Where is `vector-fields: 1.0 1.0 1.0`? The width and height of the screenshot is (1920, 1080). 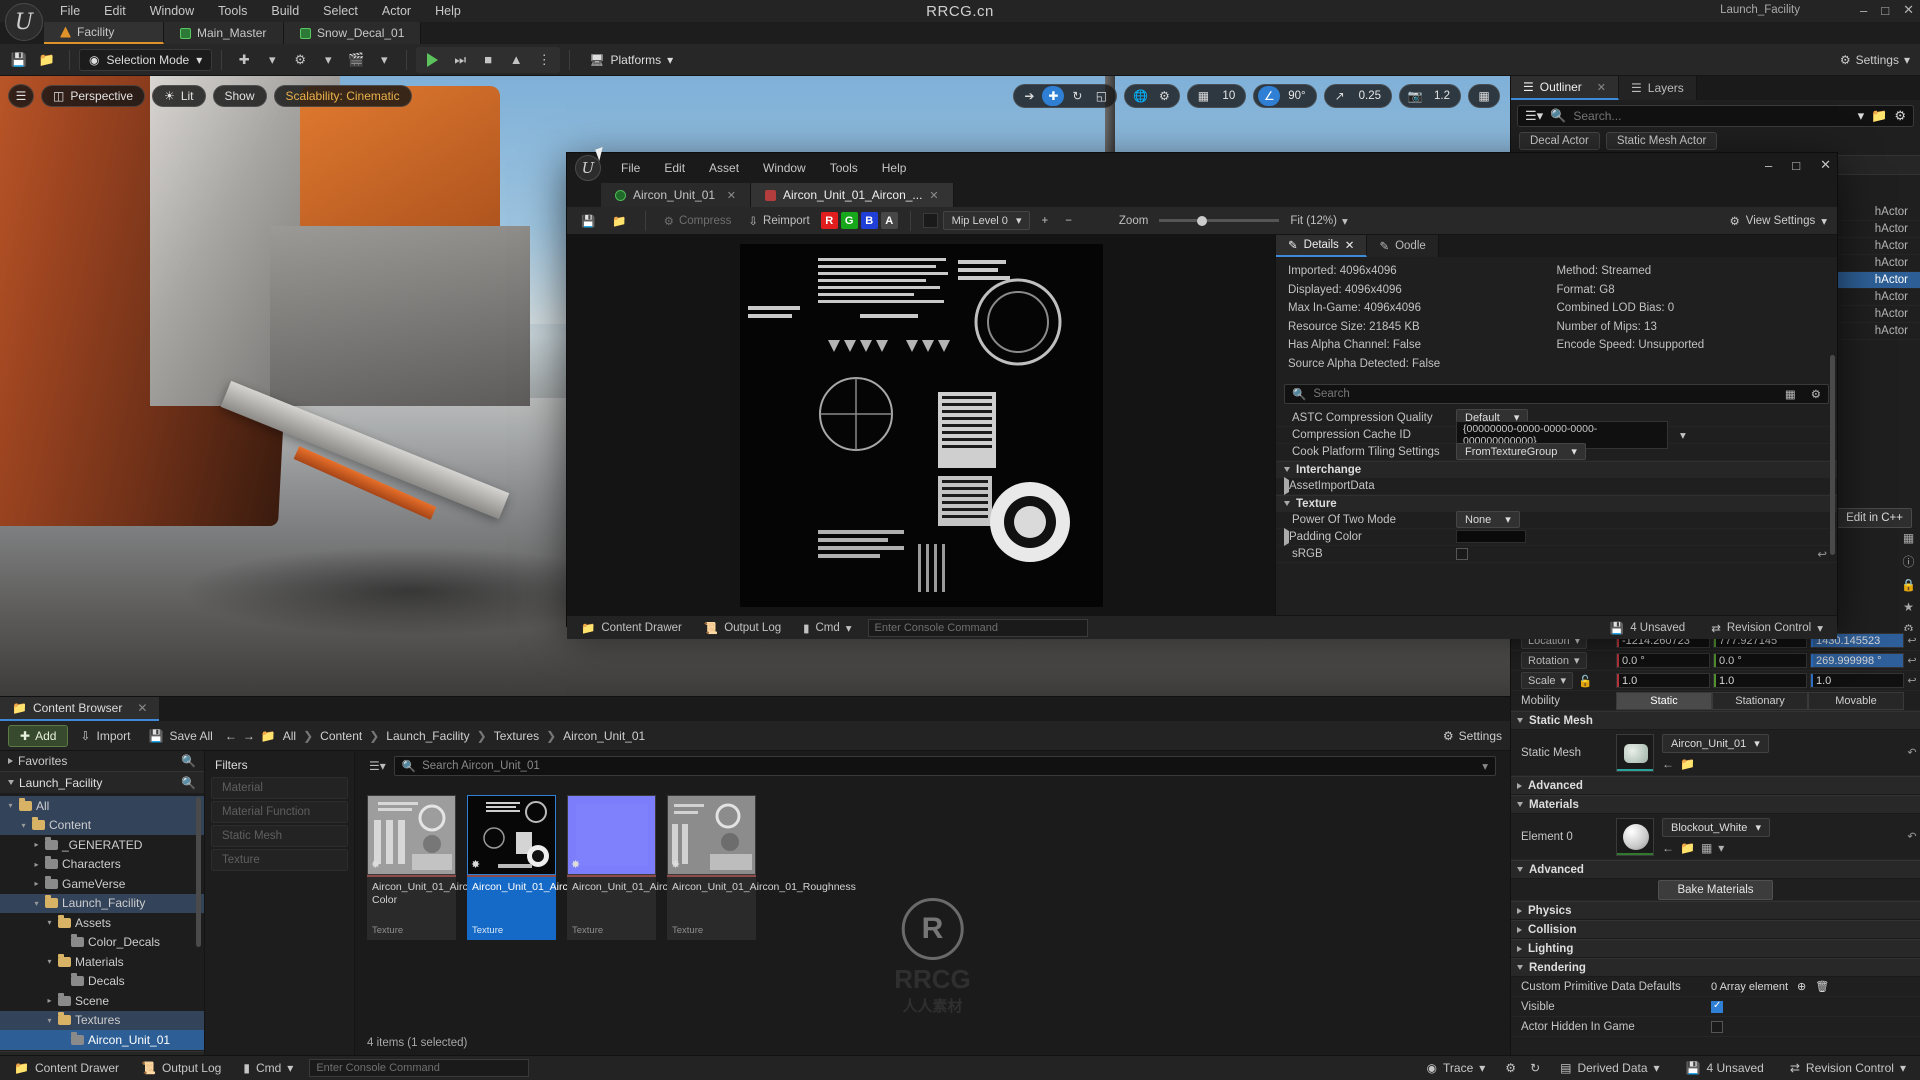 vector-fields: 1.0 1.0 1.0 is located at coordinates (1760, 680).